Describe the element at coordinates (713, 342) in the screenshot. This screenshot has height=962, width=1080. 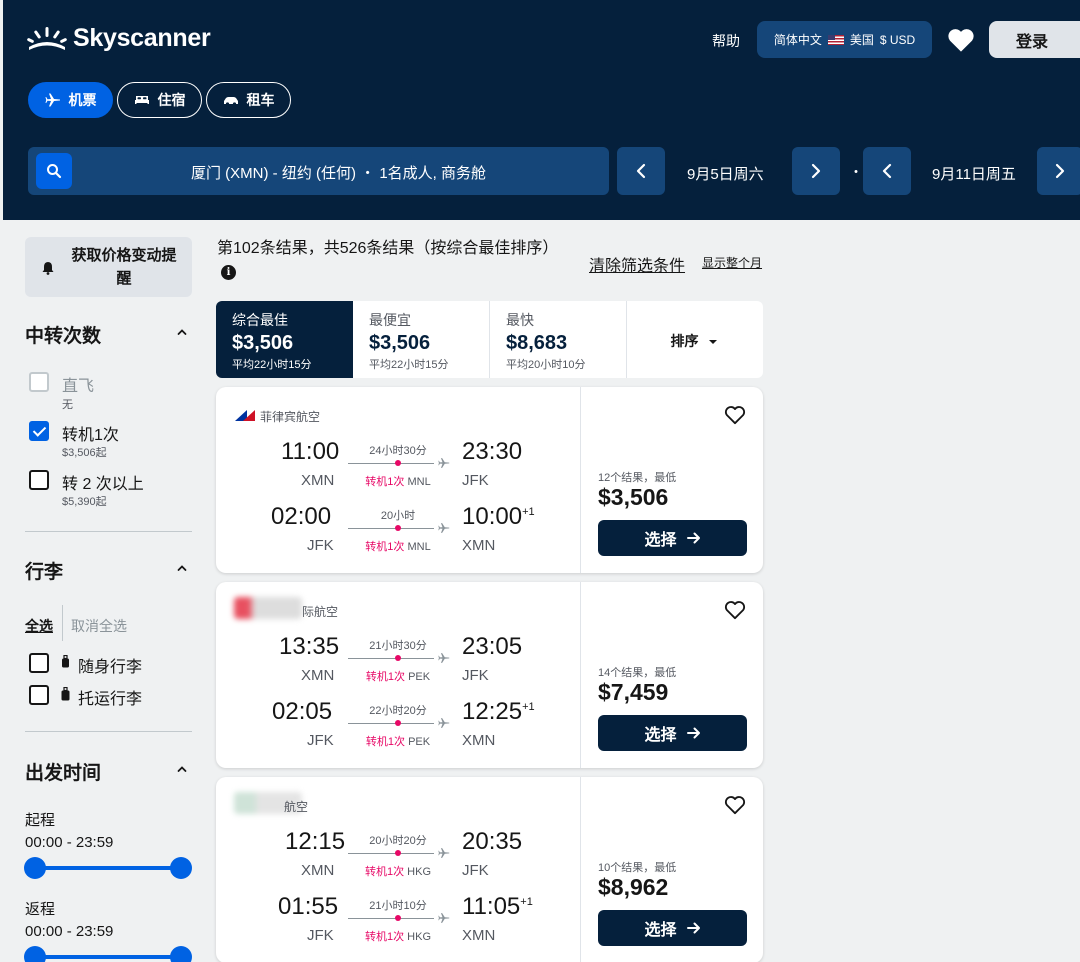
I see `caret-down-icon` at that location.